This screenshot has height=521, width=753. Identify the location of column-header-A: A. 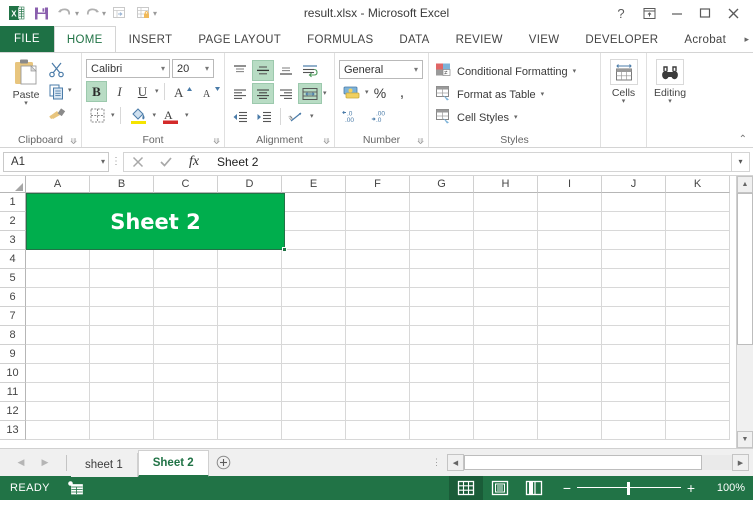
(58, 184).